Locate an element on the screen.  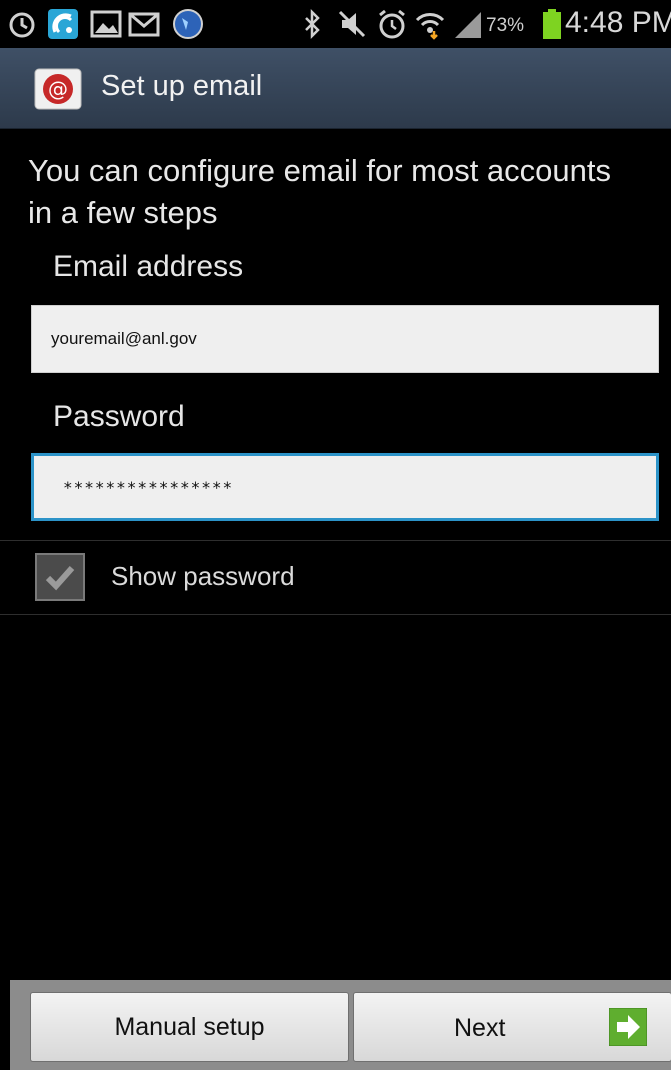
gallery-icon is located at coordinates (106, 24).